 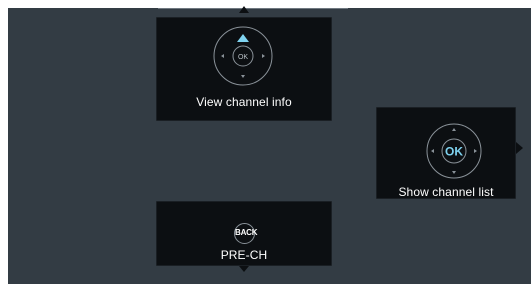 I want to click on hint-card-show-channel-list: OK Show channel list, so click(x=446, y=153).